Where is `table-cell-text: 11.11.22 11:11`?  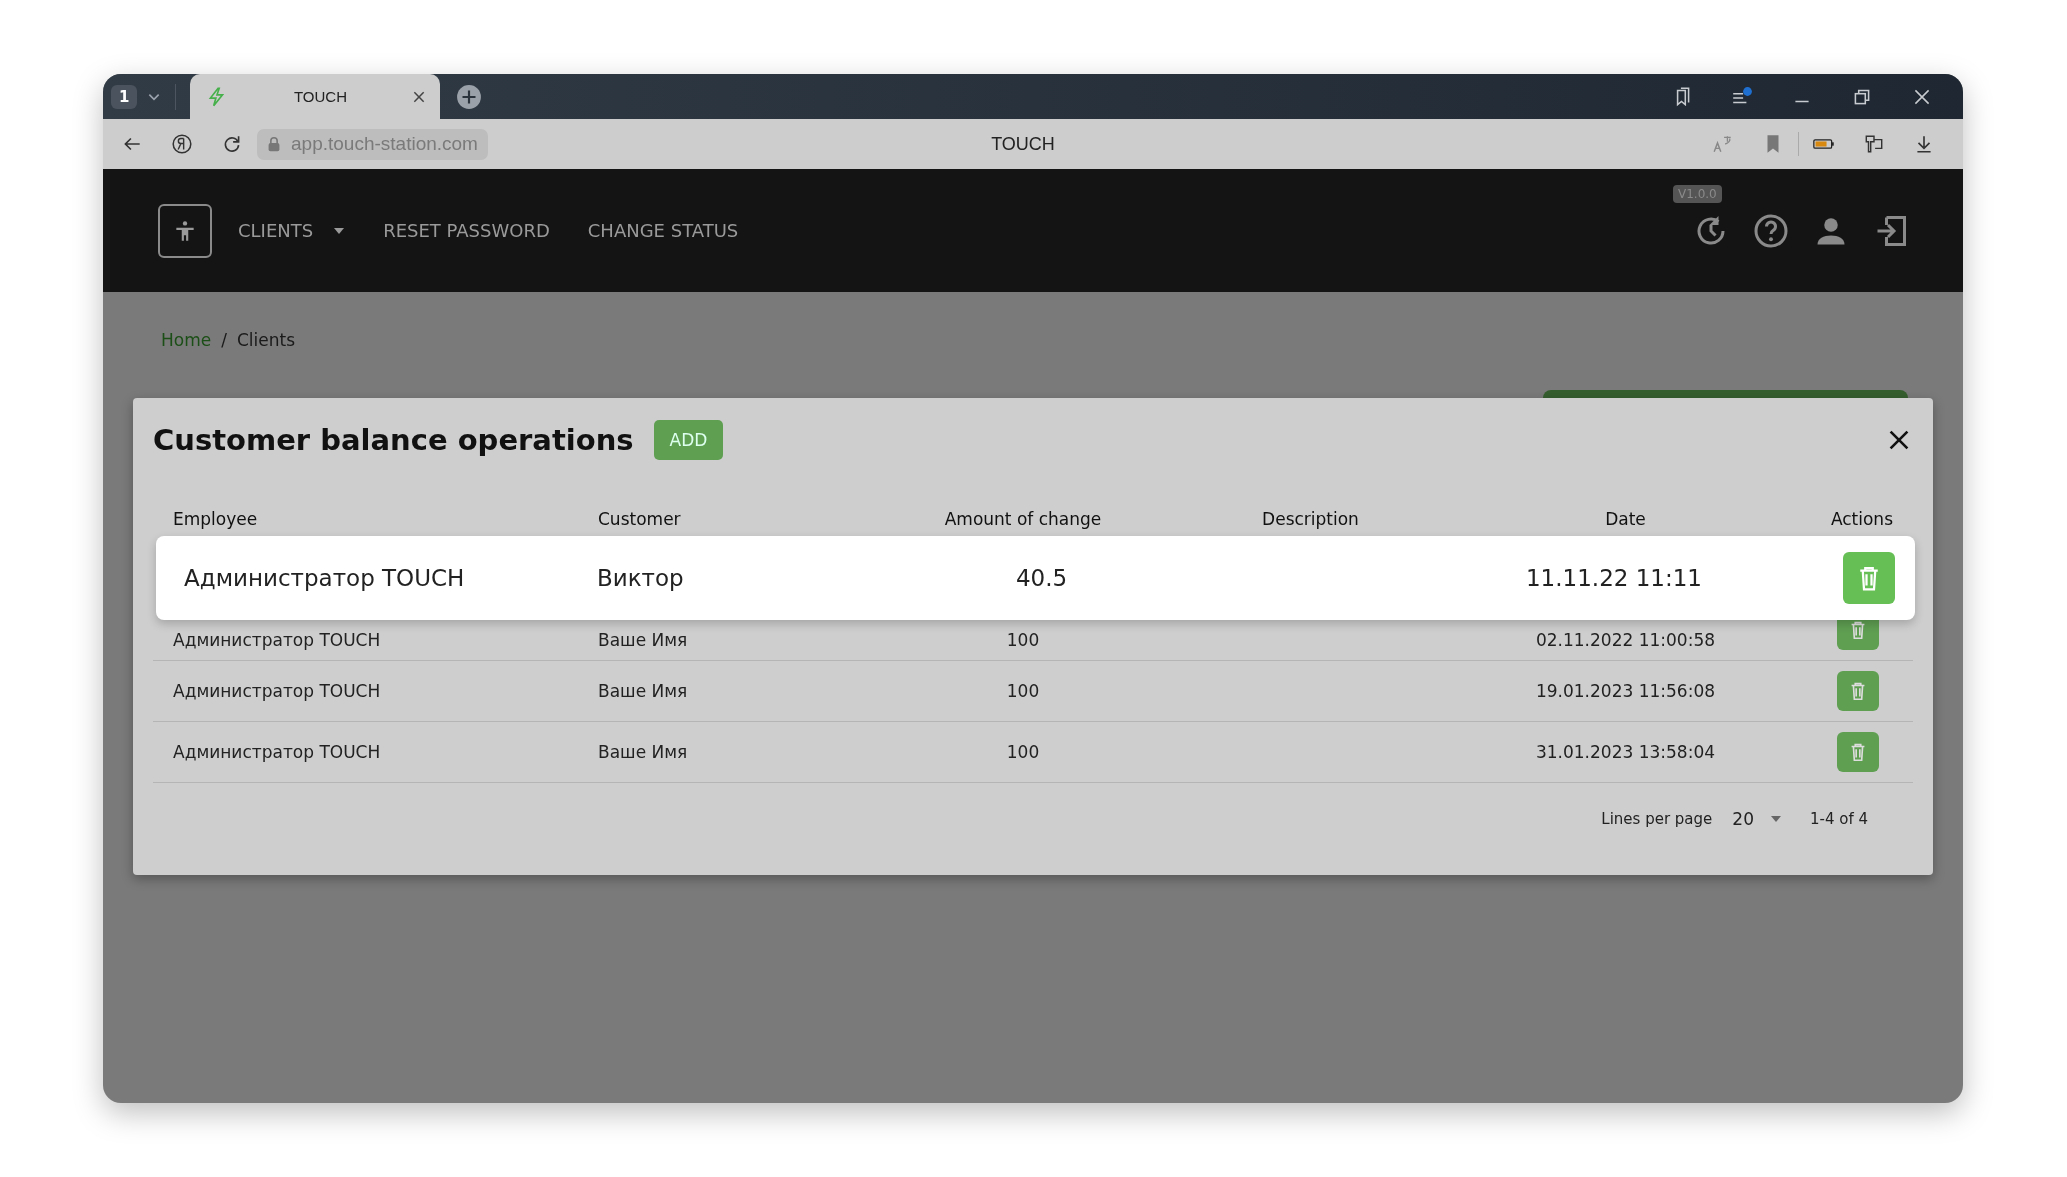
table-cell-text: 11.11.22 11:11 is located at coordinates (1614, 578).